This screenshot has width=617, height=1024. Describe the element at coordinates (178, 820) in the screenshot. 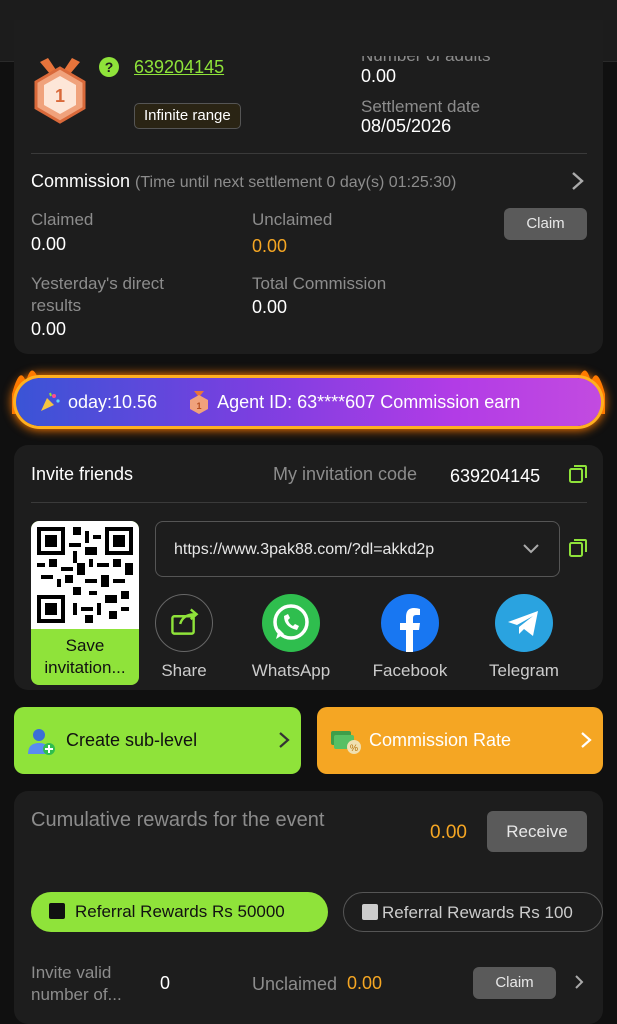

I see `rewards-title: Cumulative rewards for the event` at that location.